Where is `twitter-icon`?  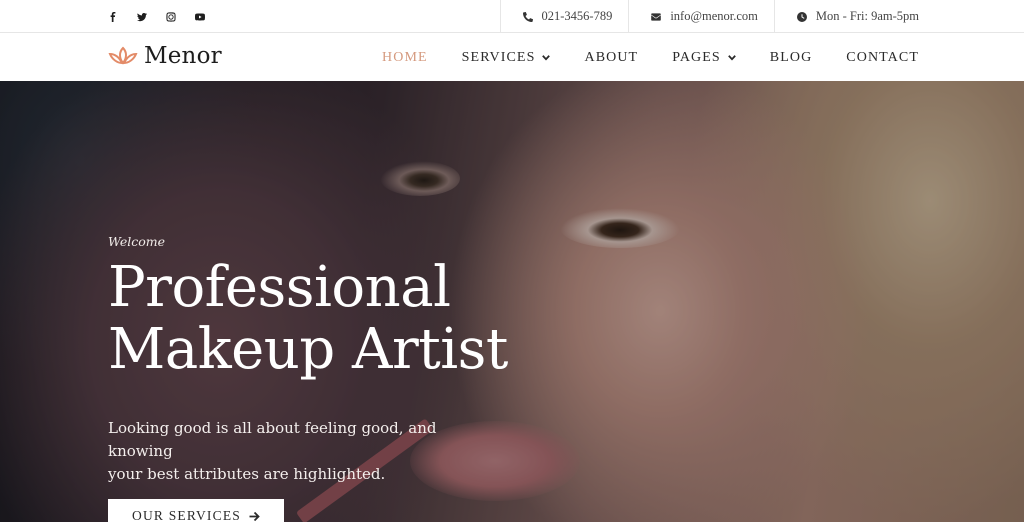 twitter-icon is located at coordinates (142, 17).